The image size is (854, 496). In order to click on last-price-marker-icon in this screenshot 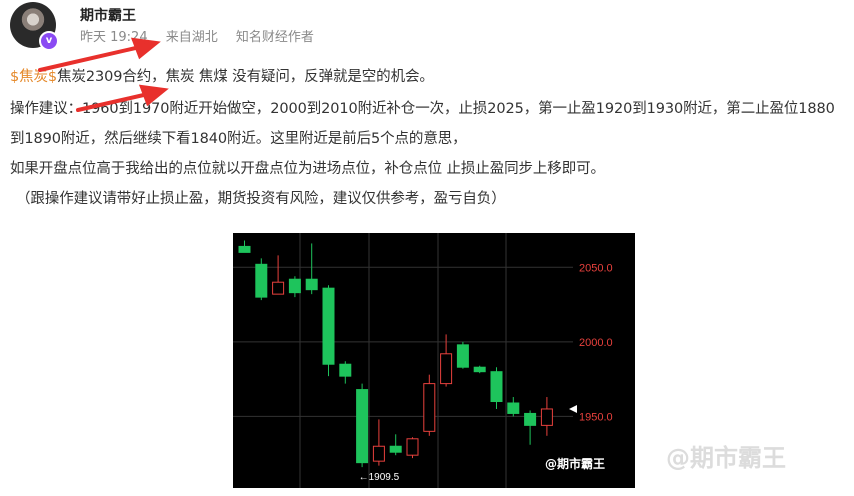, I will do `click(573, 408)`.